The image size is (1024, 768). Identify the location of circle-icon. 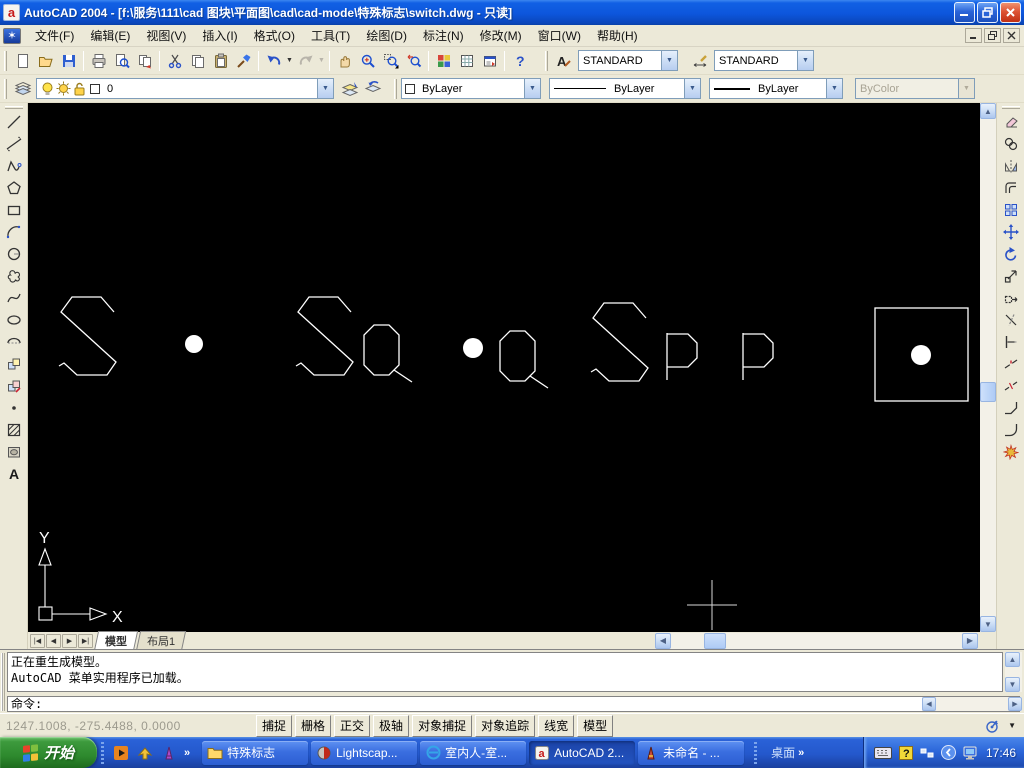
(14, 254).